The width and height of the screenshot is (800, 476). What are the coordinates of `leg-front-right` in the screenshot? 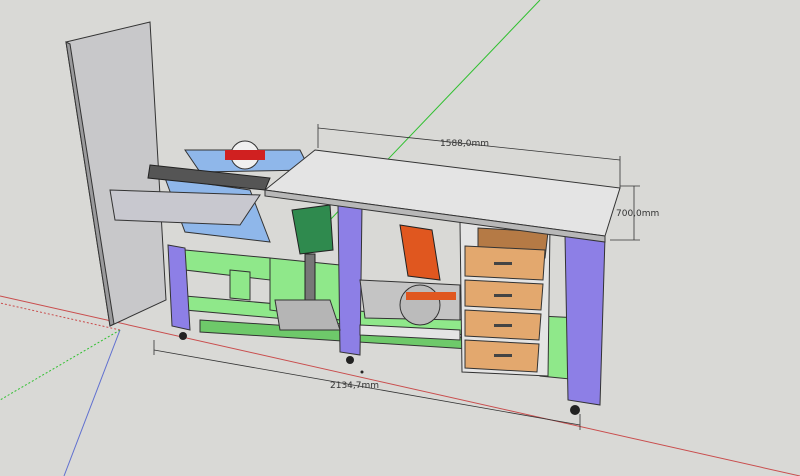 It's located at (585, 320).